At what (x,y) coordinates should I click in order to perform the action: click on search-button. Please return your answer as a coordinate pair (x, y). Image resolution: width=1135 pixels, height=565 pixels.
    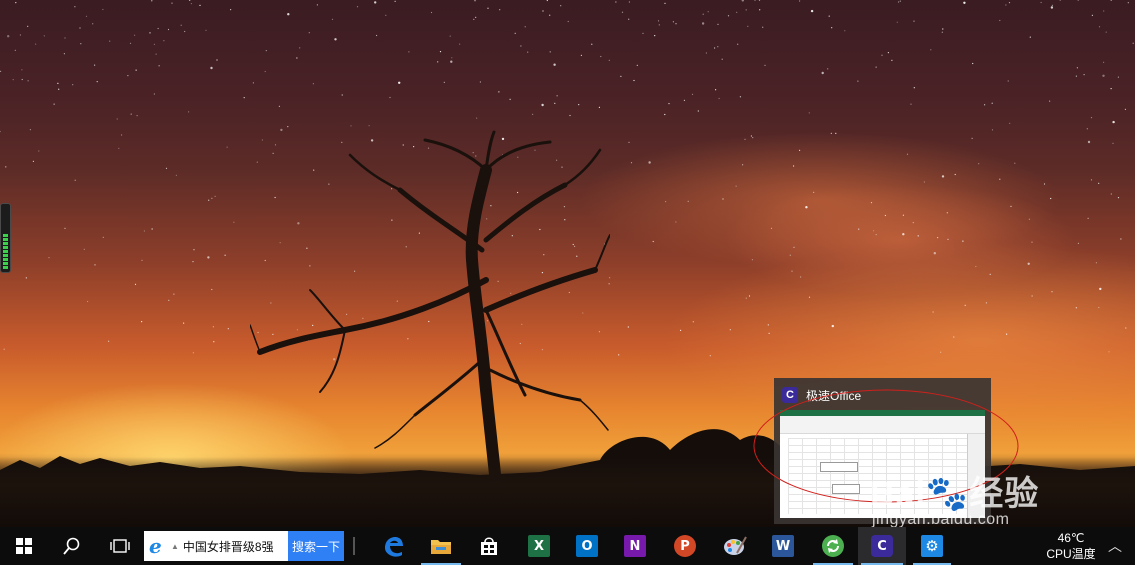
    Looking at the image, I should click on (72, 546).